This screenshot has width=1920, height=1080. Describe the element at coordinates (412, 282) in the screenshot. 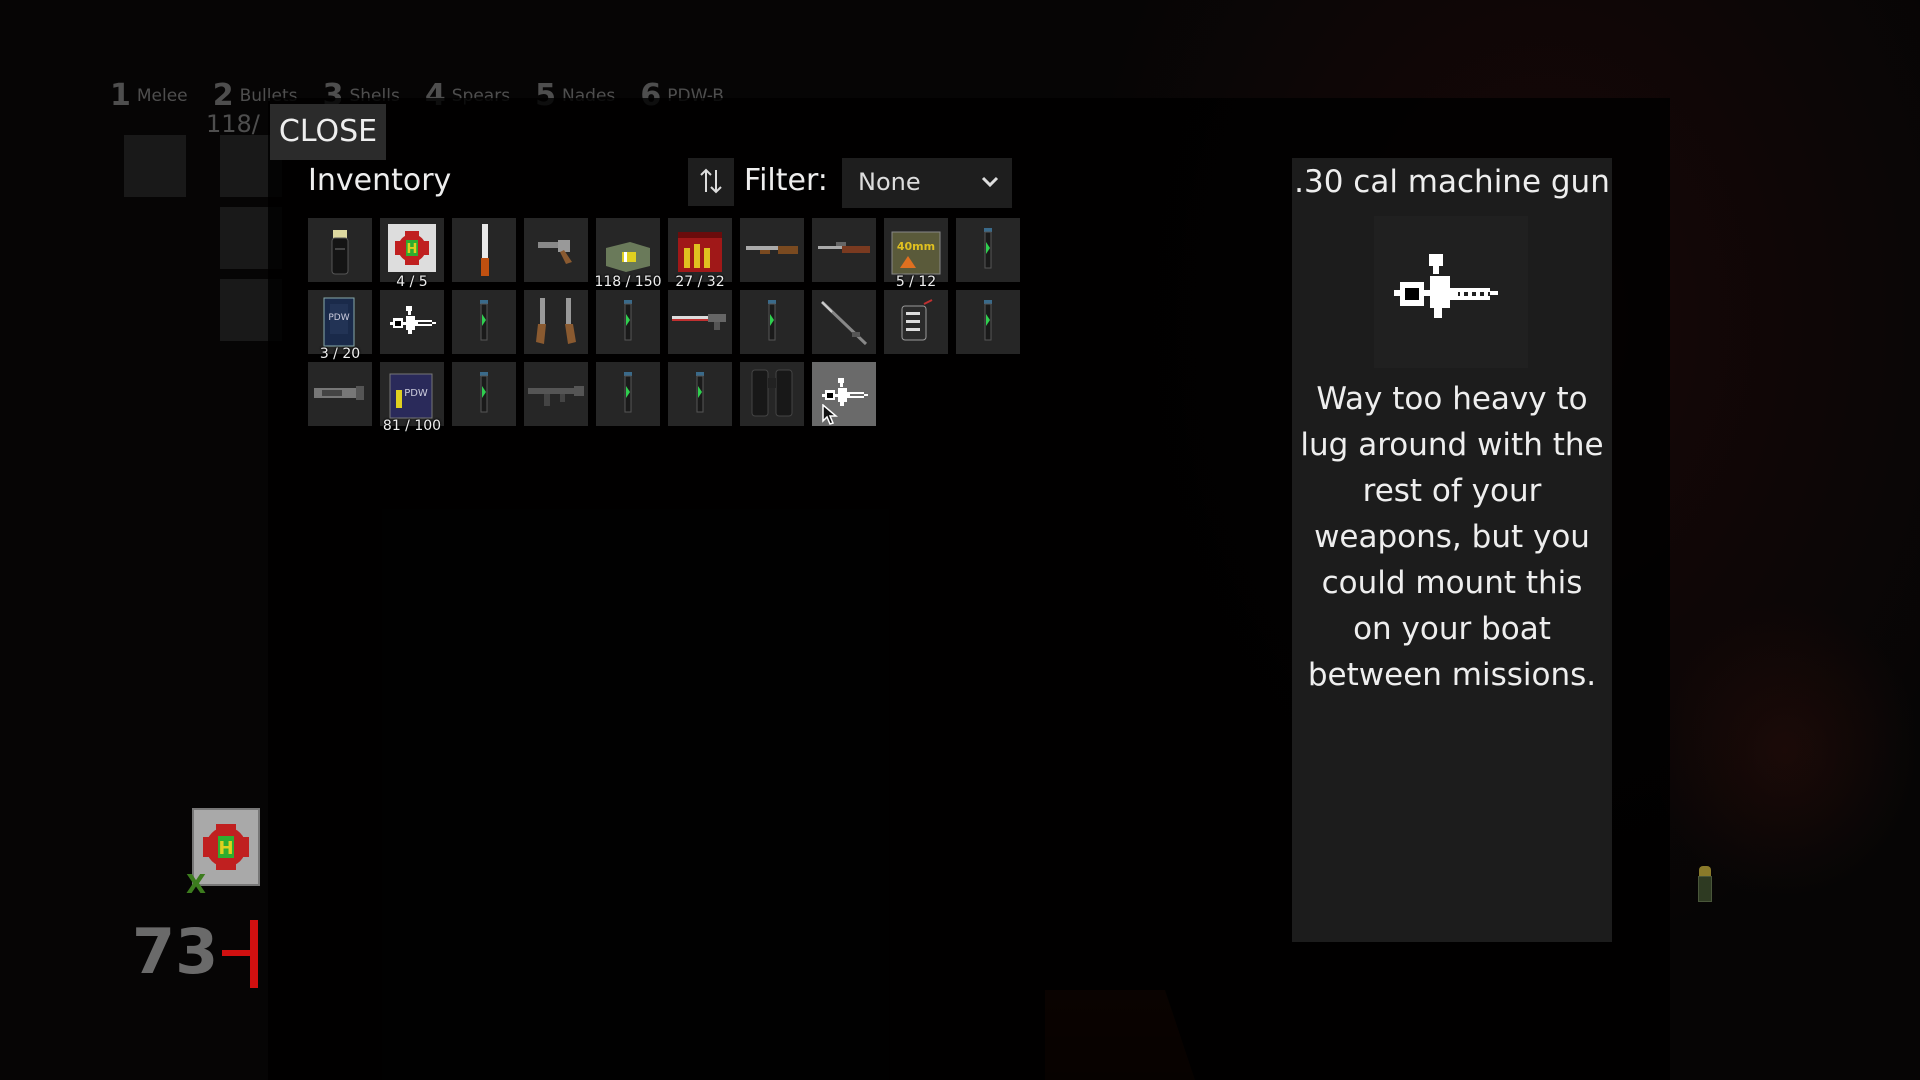

I see `item-count: 4 / 5` at that location.